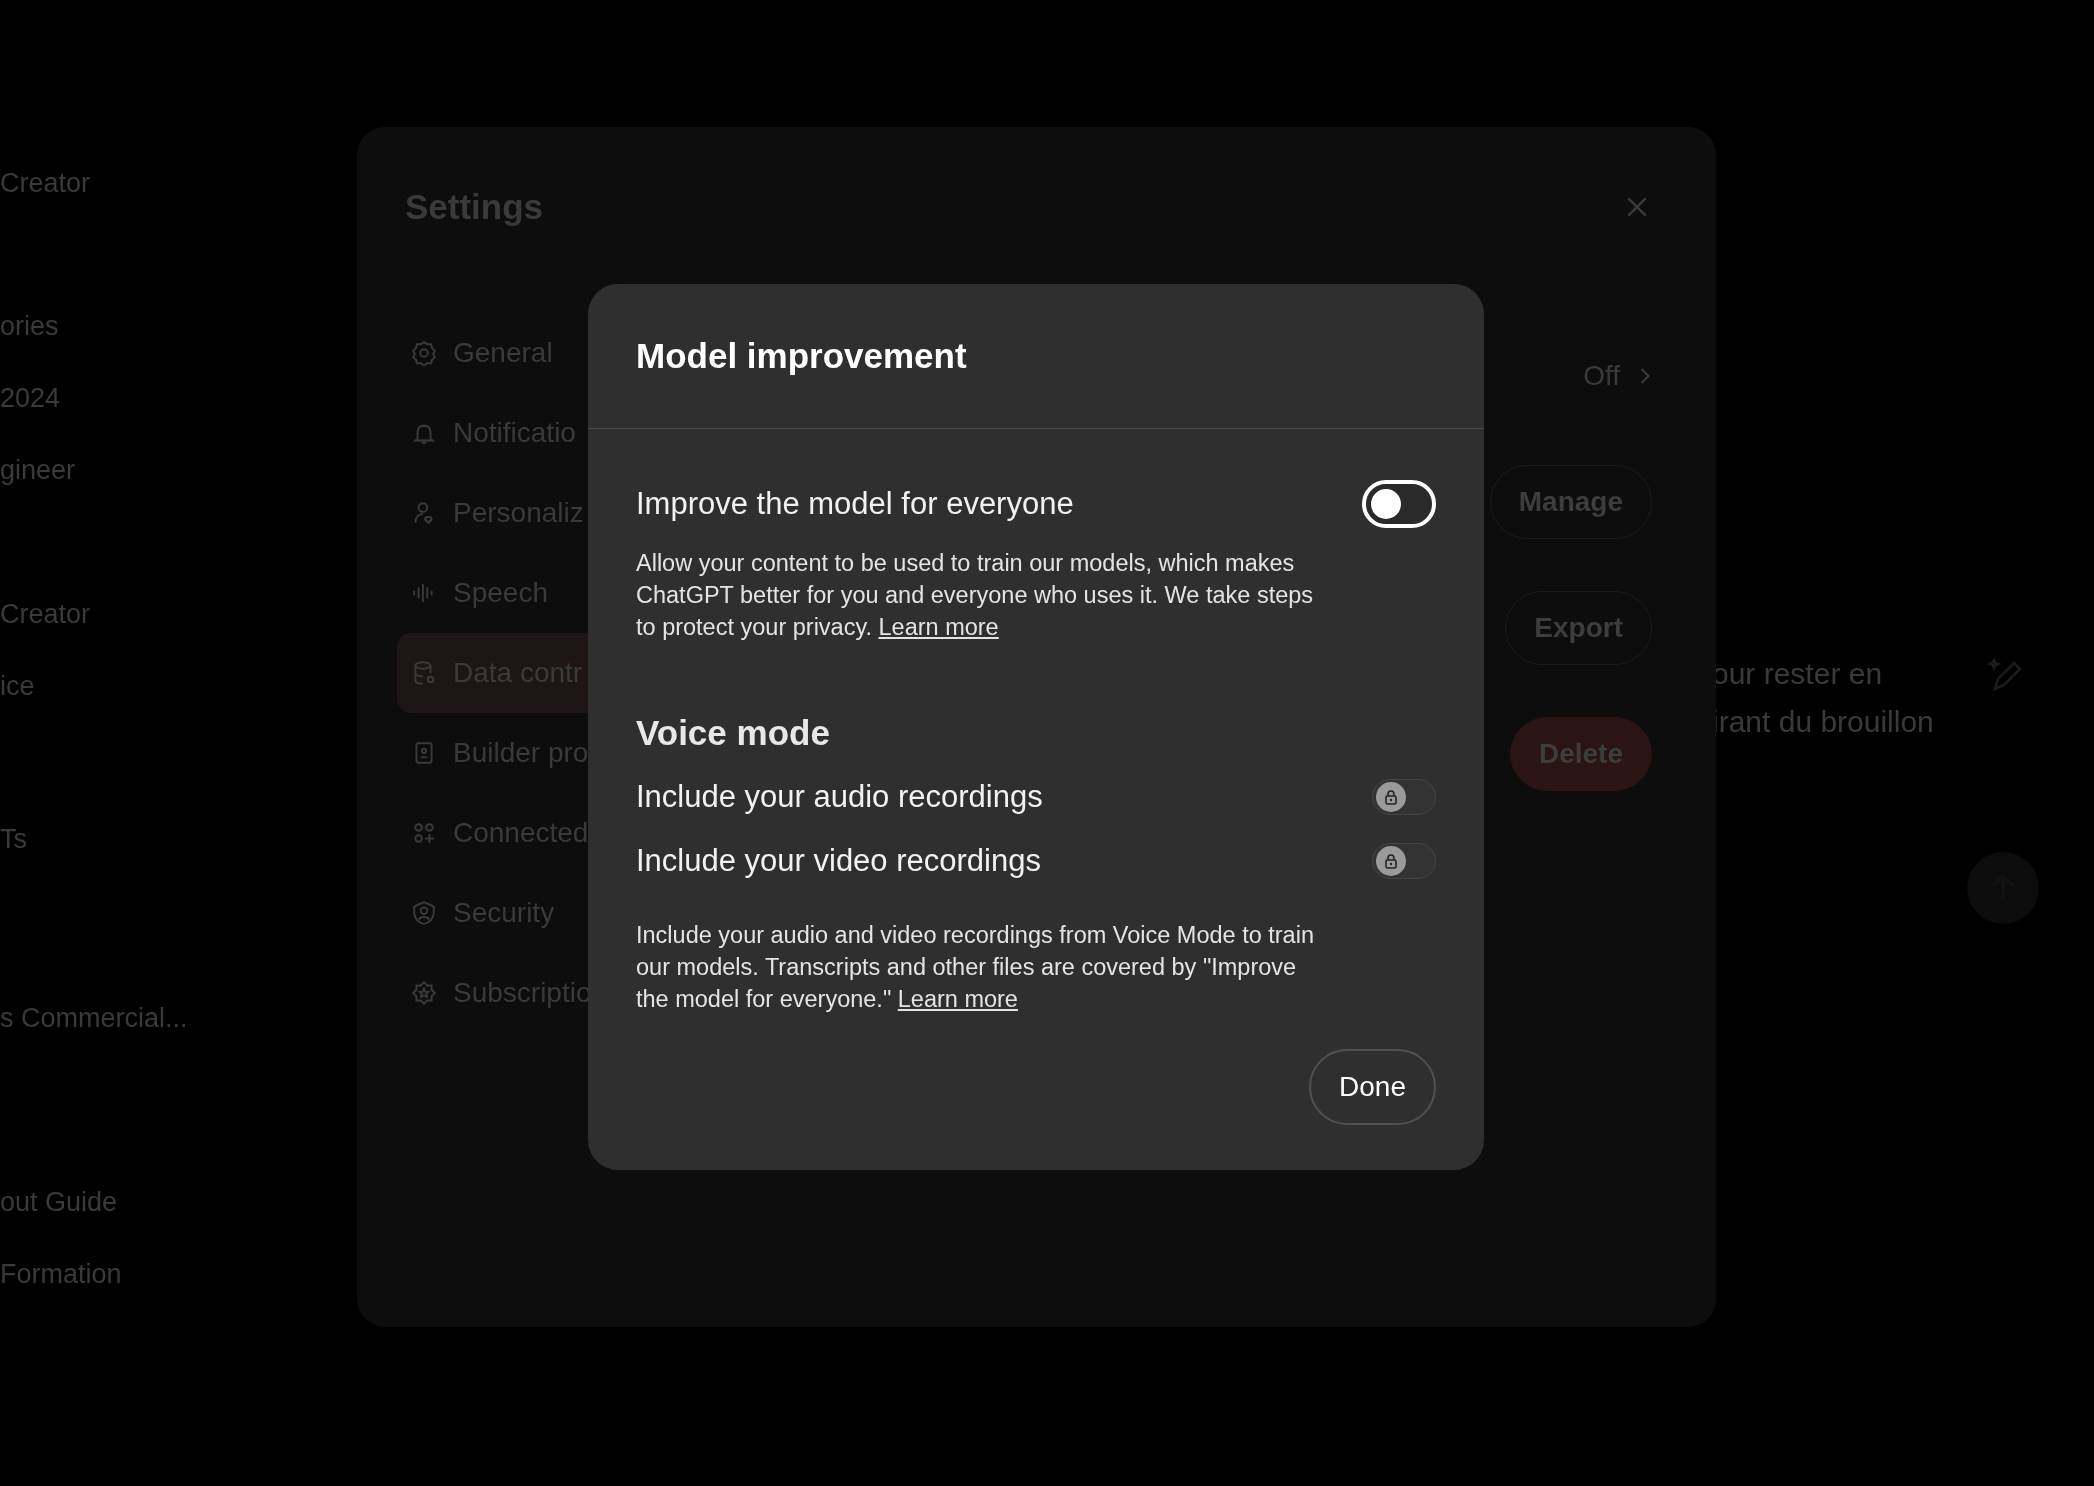  I want to click on chat-title: gineer, so click(38, 470).